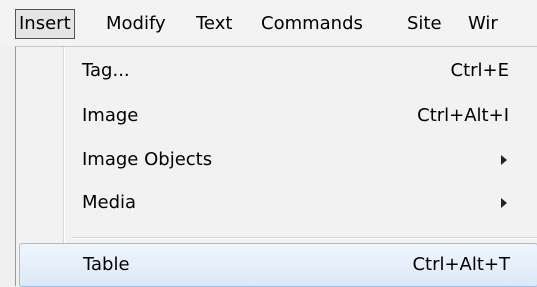 This screenshot has width=537, height=287. I want to click on menu-item-label: Table, so click(106, 264).